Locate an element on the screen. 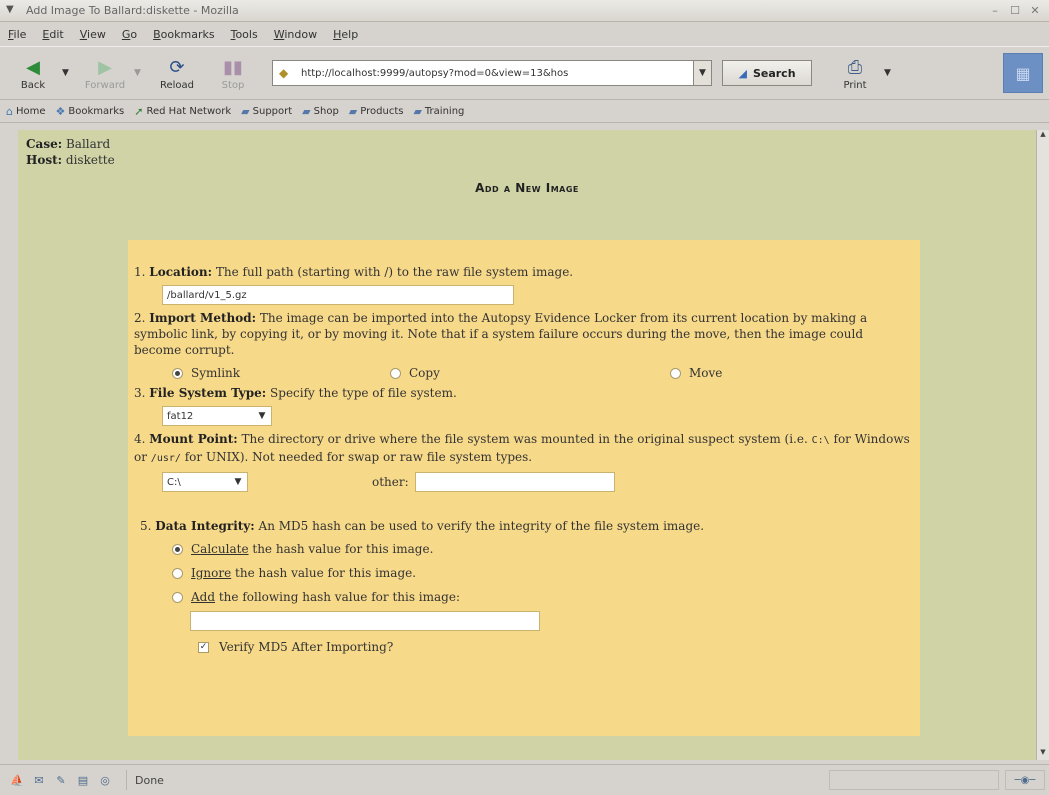  home-icon: ⌂ is located at coordinates (9, 111).